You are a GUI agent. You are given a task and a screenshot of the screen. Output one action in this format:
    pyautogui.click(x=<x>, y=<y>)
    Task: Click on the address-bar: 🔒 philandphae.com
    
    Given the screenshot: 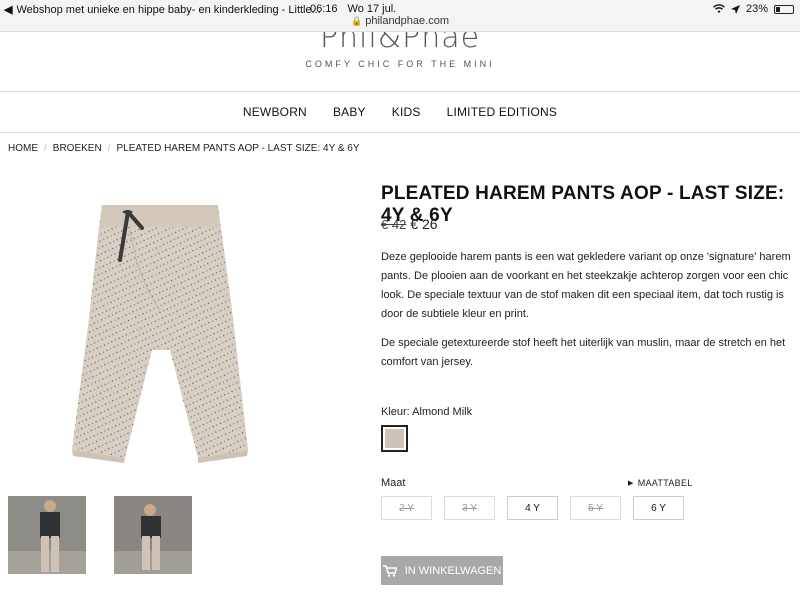 What is the action you would take?
    pyautogui.click(x=400, y=21)
    